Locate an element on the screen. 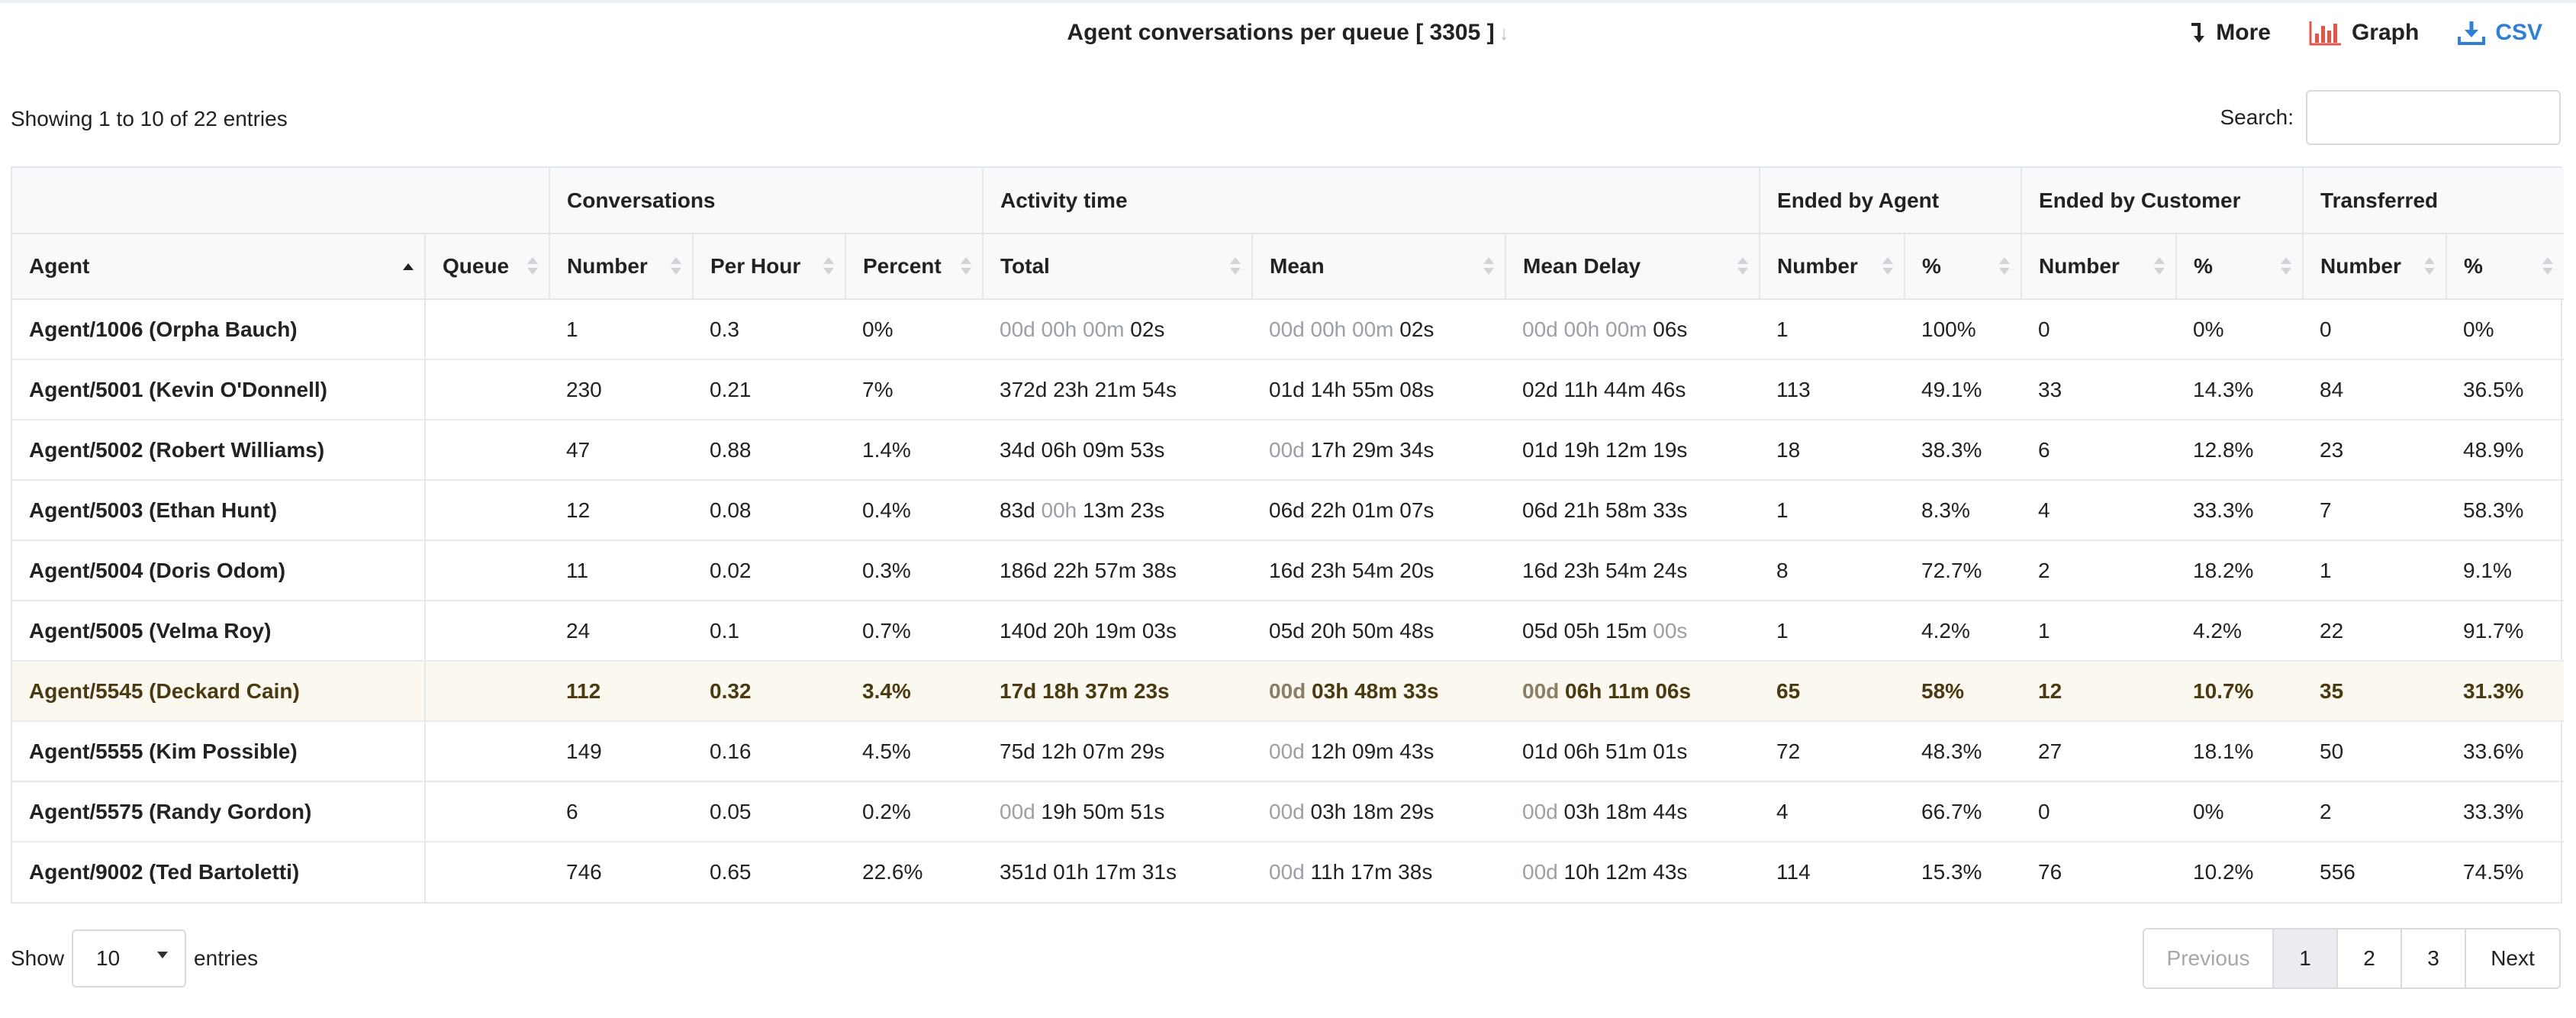 This screenshot has height=1018, width=2576. time-val: 06d 22h 01m 07s is located at coordinates (1352, 510).